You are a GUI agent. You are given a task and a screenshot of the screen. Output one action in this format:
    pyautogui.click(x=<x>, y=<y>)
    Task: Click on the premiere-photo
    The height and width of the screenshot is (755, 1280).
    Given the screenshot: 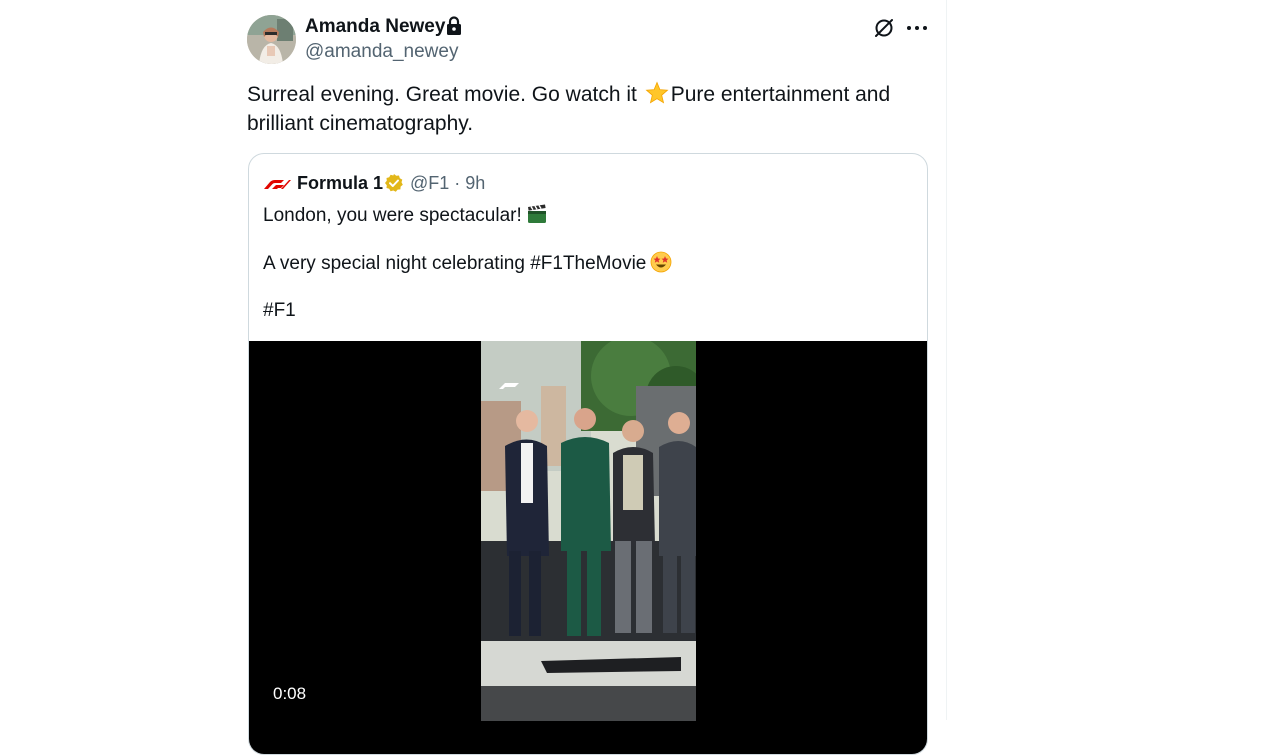 What is the action you would take?
    pyautogui.click(x=588, y=531)
    